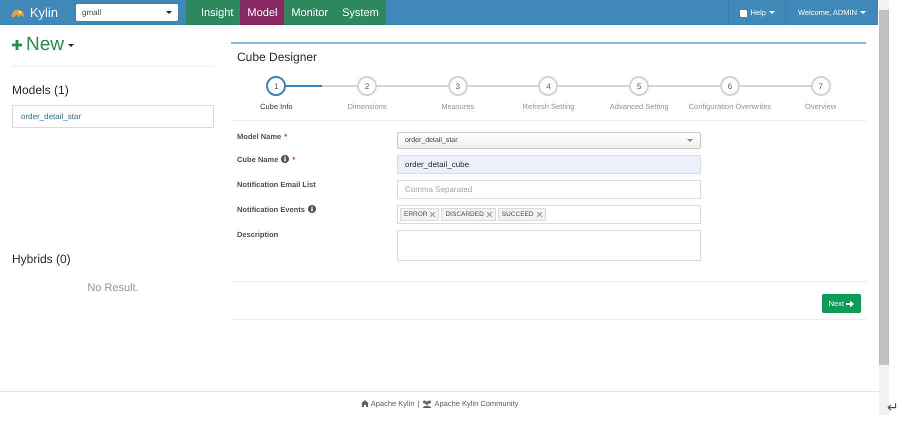 The image size is (903, 421). I want to click on return-mark: ↵, so click(893, 407).